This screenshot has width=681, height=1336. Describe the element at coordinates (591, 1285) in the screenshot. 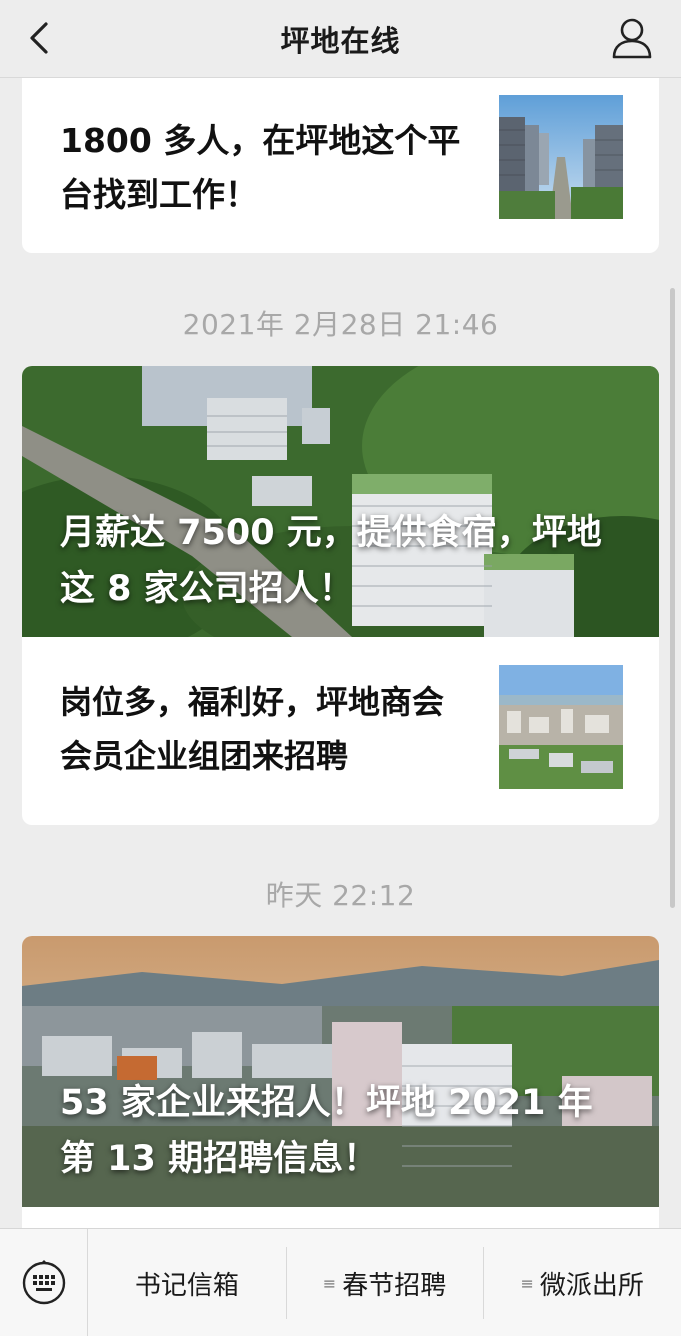

I see `menu-item-label: 微派出所` at that location.